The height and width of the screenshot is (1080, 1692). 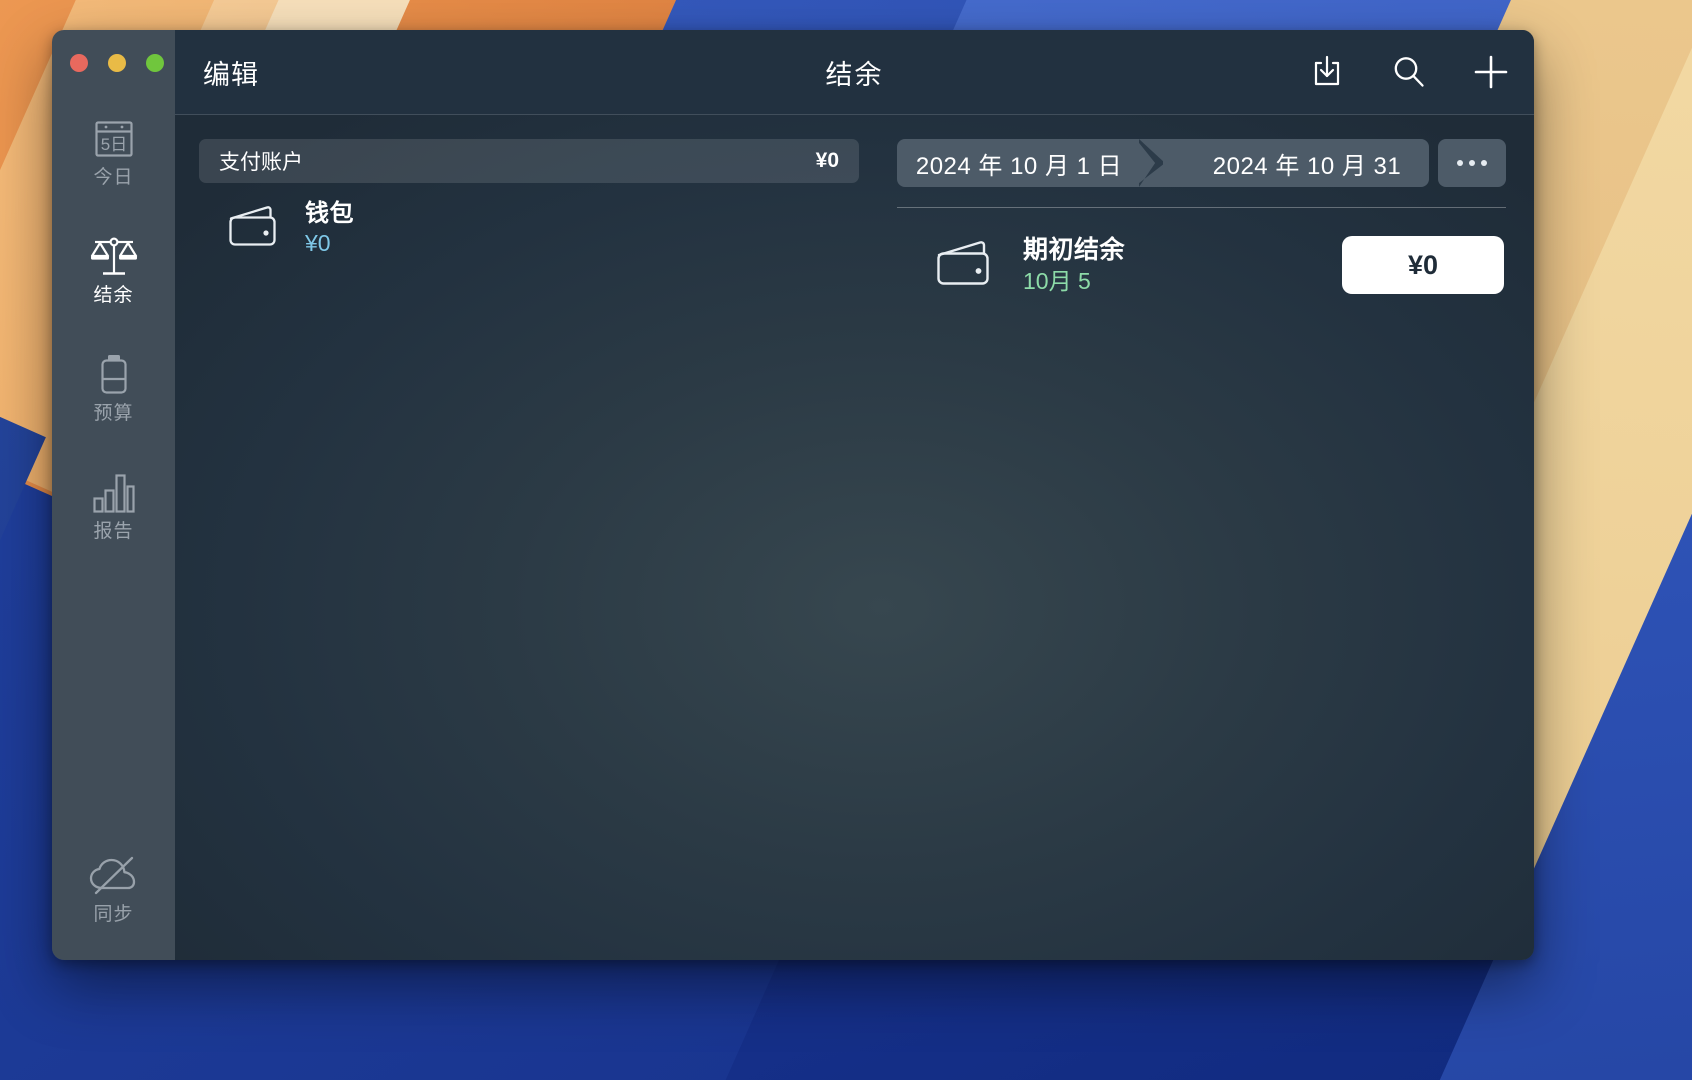 I want to click on minimize-button, so click(x=117, y=63).